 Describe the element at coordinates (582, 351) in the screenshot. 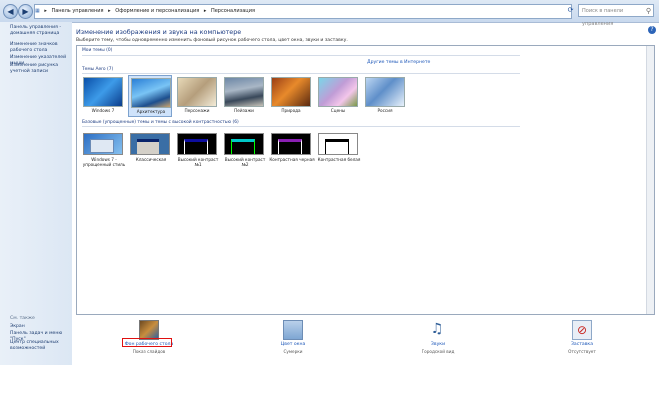

I see `screen-saver-value: Отсутствует` at that location.